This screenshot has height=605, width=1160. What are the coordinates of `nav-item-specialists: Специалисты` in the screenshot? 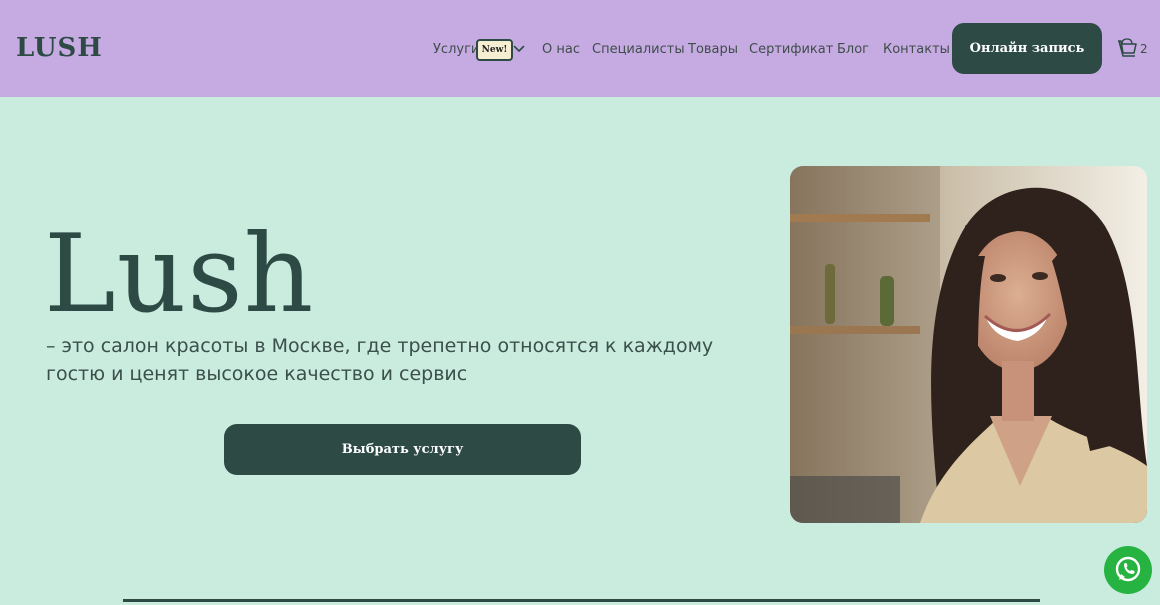 It's located at (638, 50).